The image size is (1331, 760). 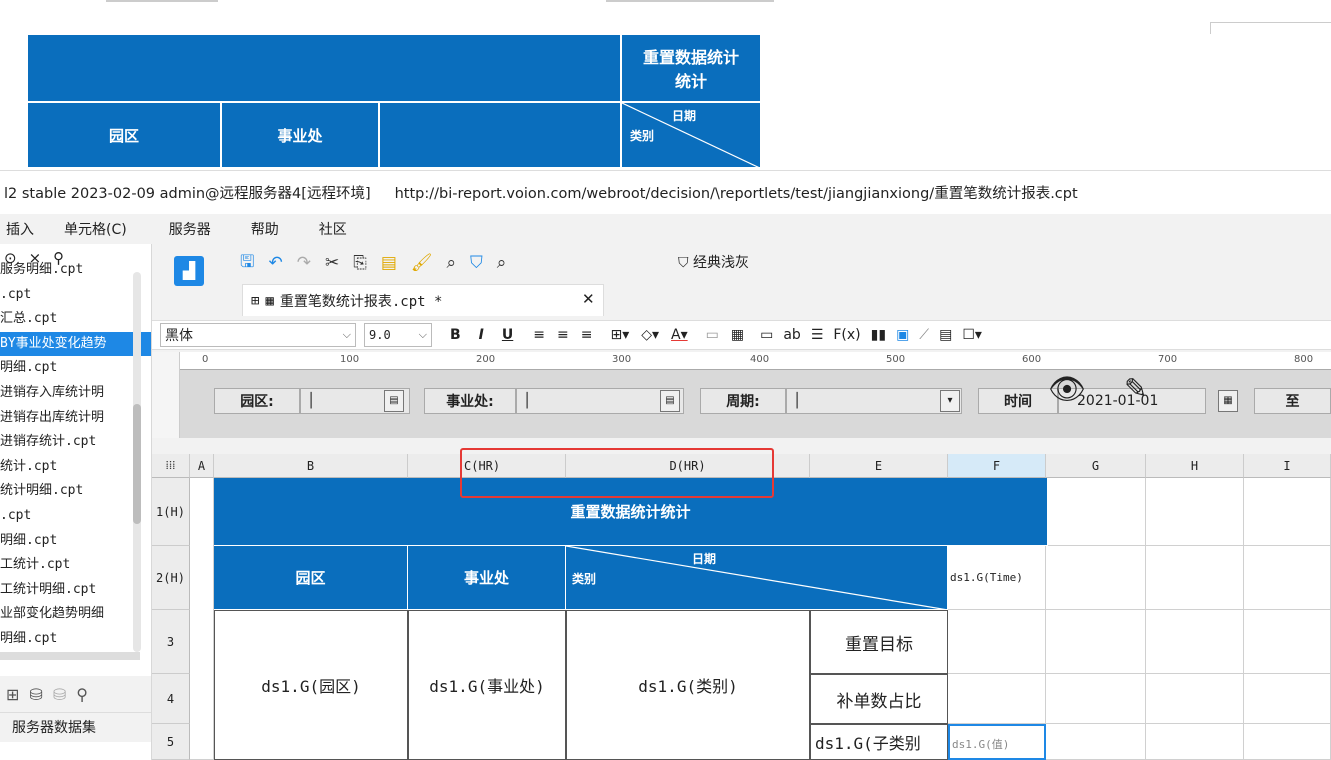 I want to click on row-header-2: 2(H), so click(x=171, y=578).